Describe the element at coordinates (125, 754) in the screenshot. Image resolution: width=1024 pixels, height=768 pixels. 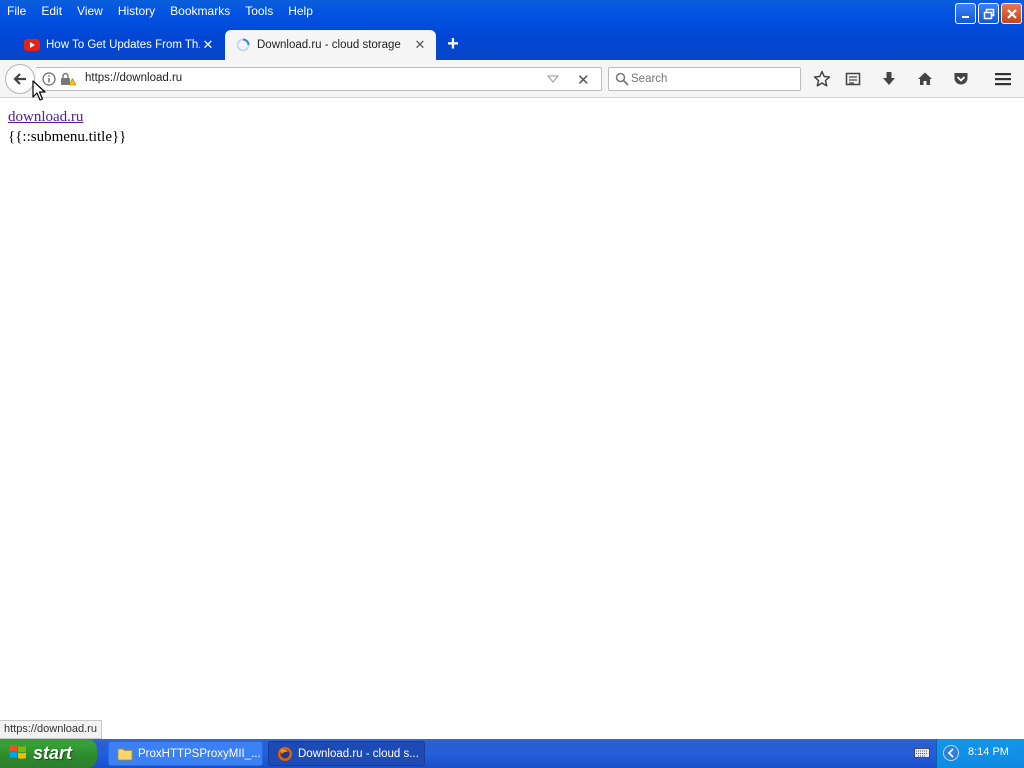
I see `folder-icon` at that location.